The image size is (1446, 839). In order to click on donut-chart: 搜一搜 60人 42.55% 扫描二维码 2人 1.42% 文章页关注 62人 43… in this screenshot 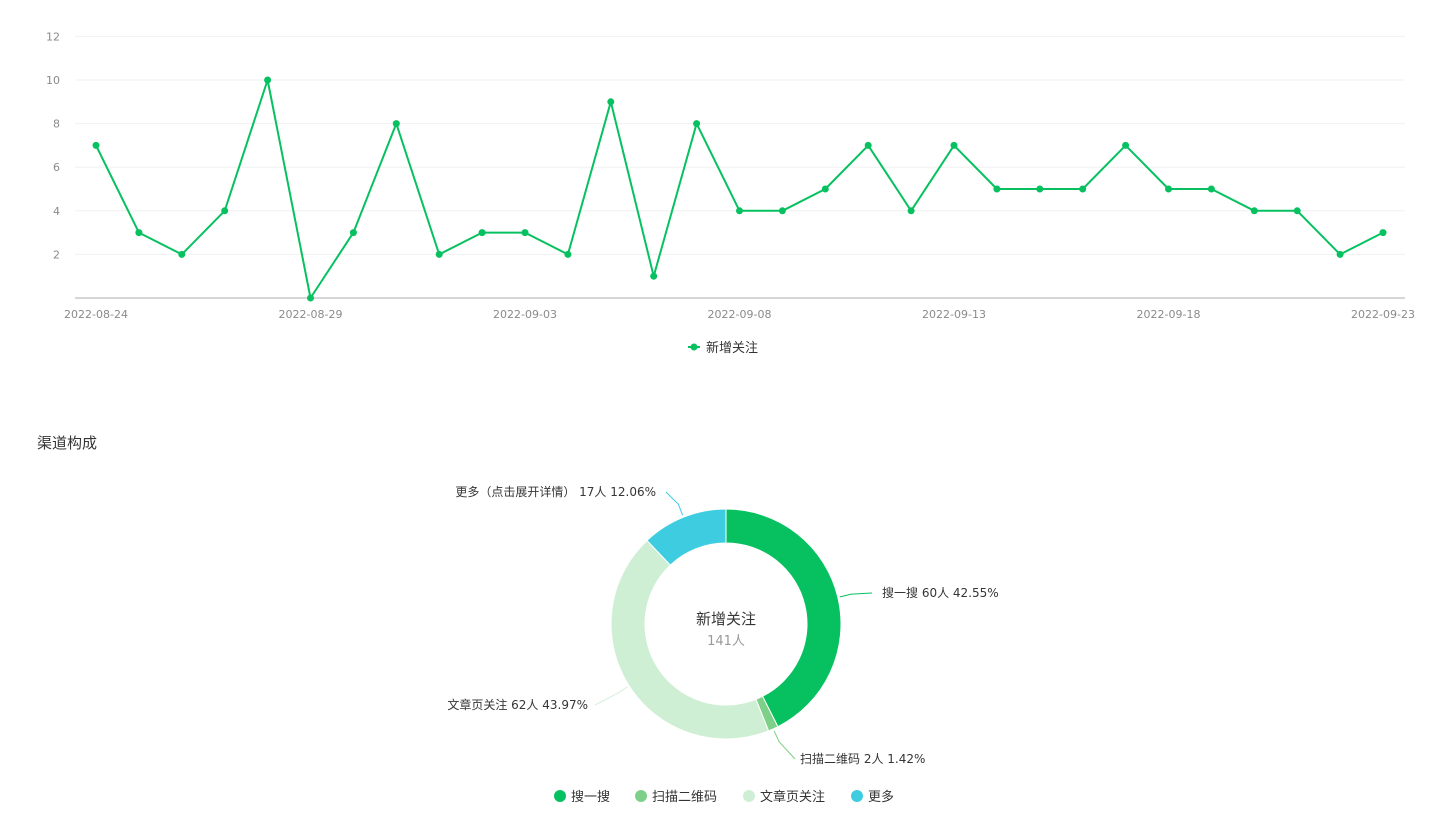, I will do `click(723, 644)`.